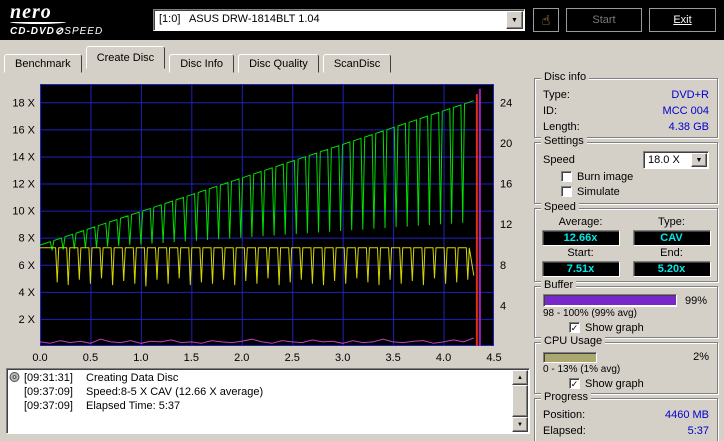 The width and height of the screenshot is (724, 441). Describe the element at coordinates (506, 144) in the screenshot. I see `svg-text: 20` at that location.